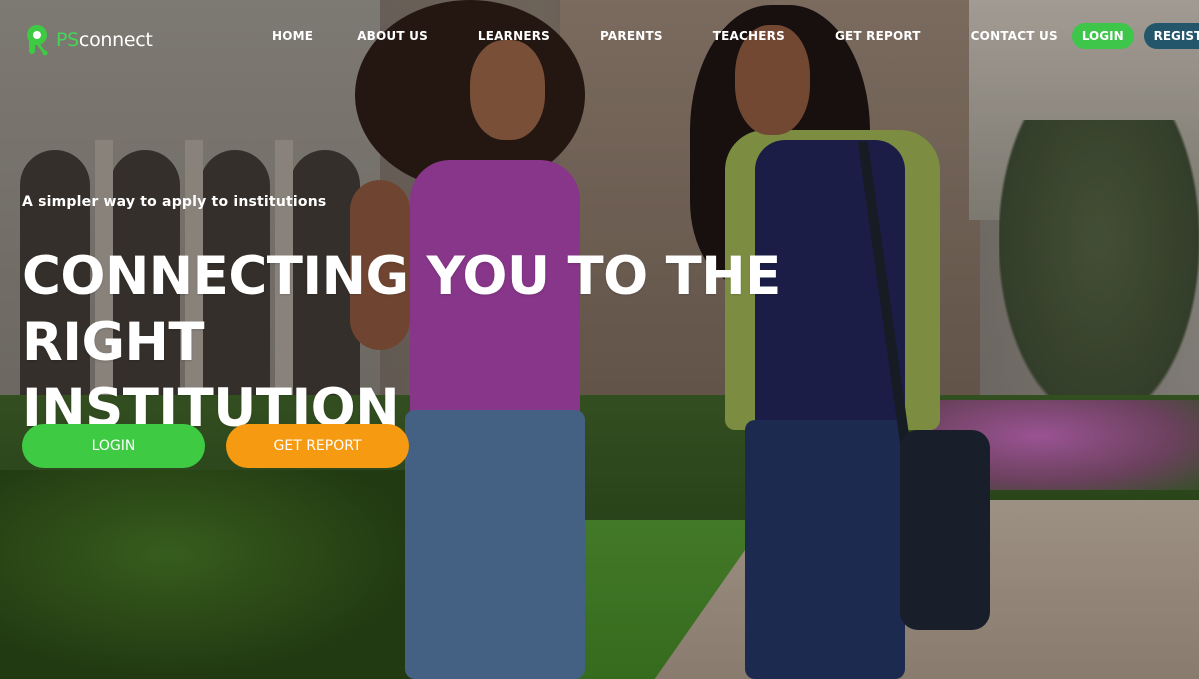 Image resolution: width=1199 pixels, height=679 pixels. Describe the element at coordinates (174, 202) in the screenshot. I see `hero-tagline: A simpler way to apply to institutions` at that location.